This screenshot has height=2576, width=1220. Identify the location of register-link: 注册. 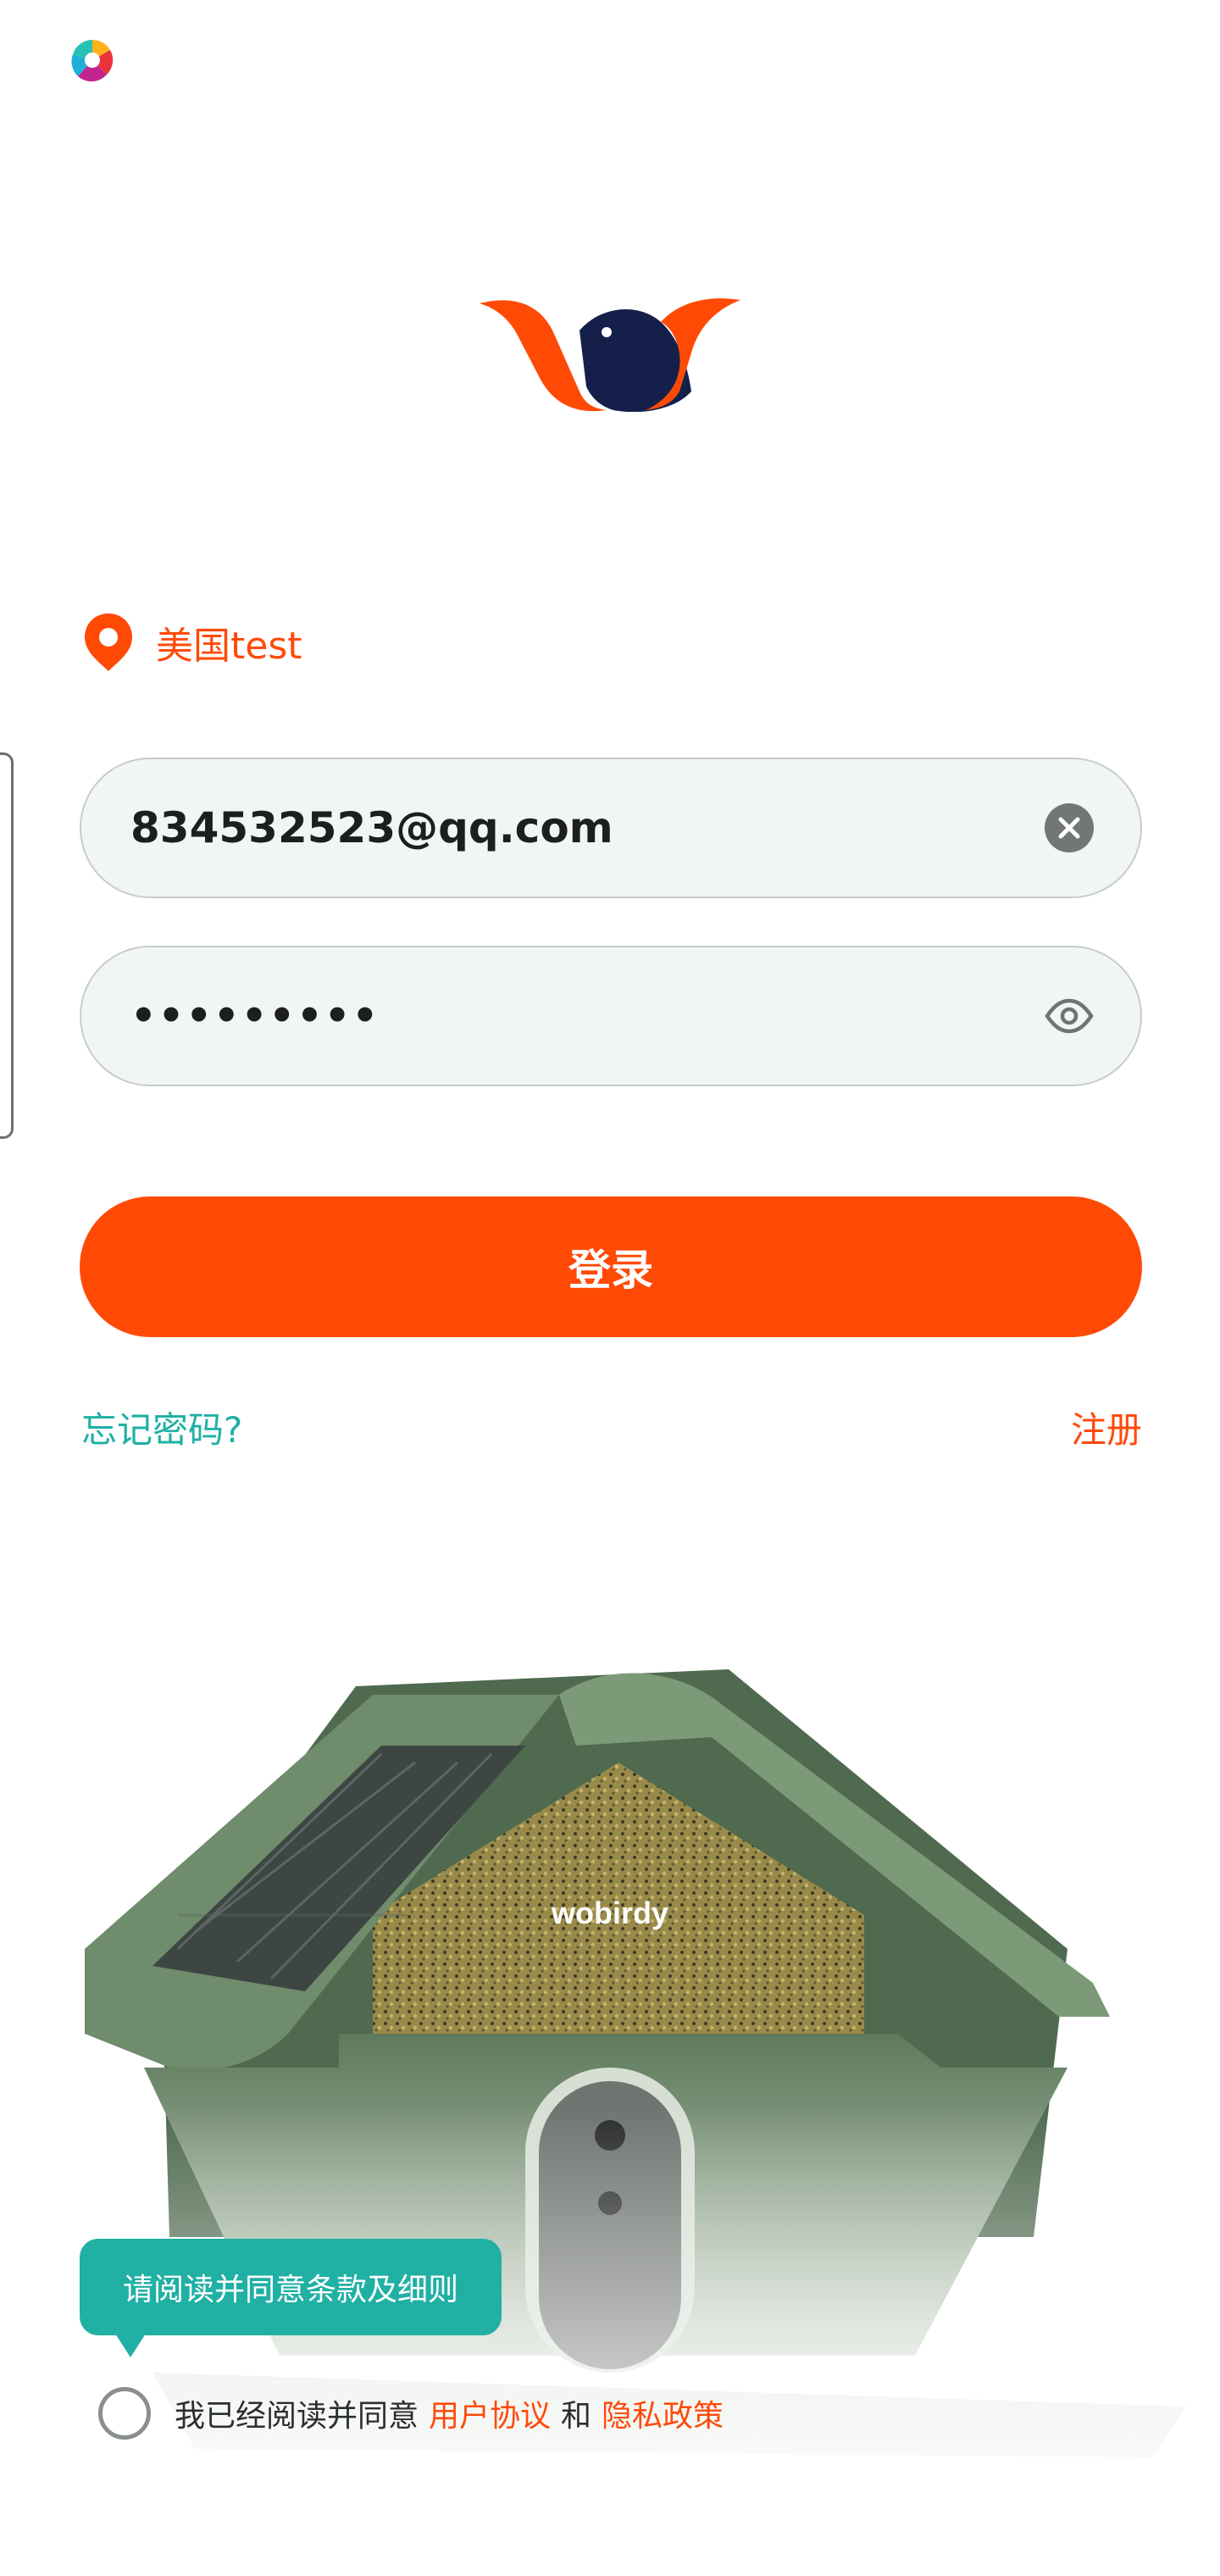
(1106, 1427).